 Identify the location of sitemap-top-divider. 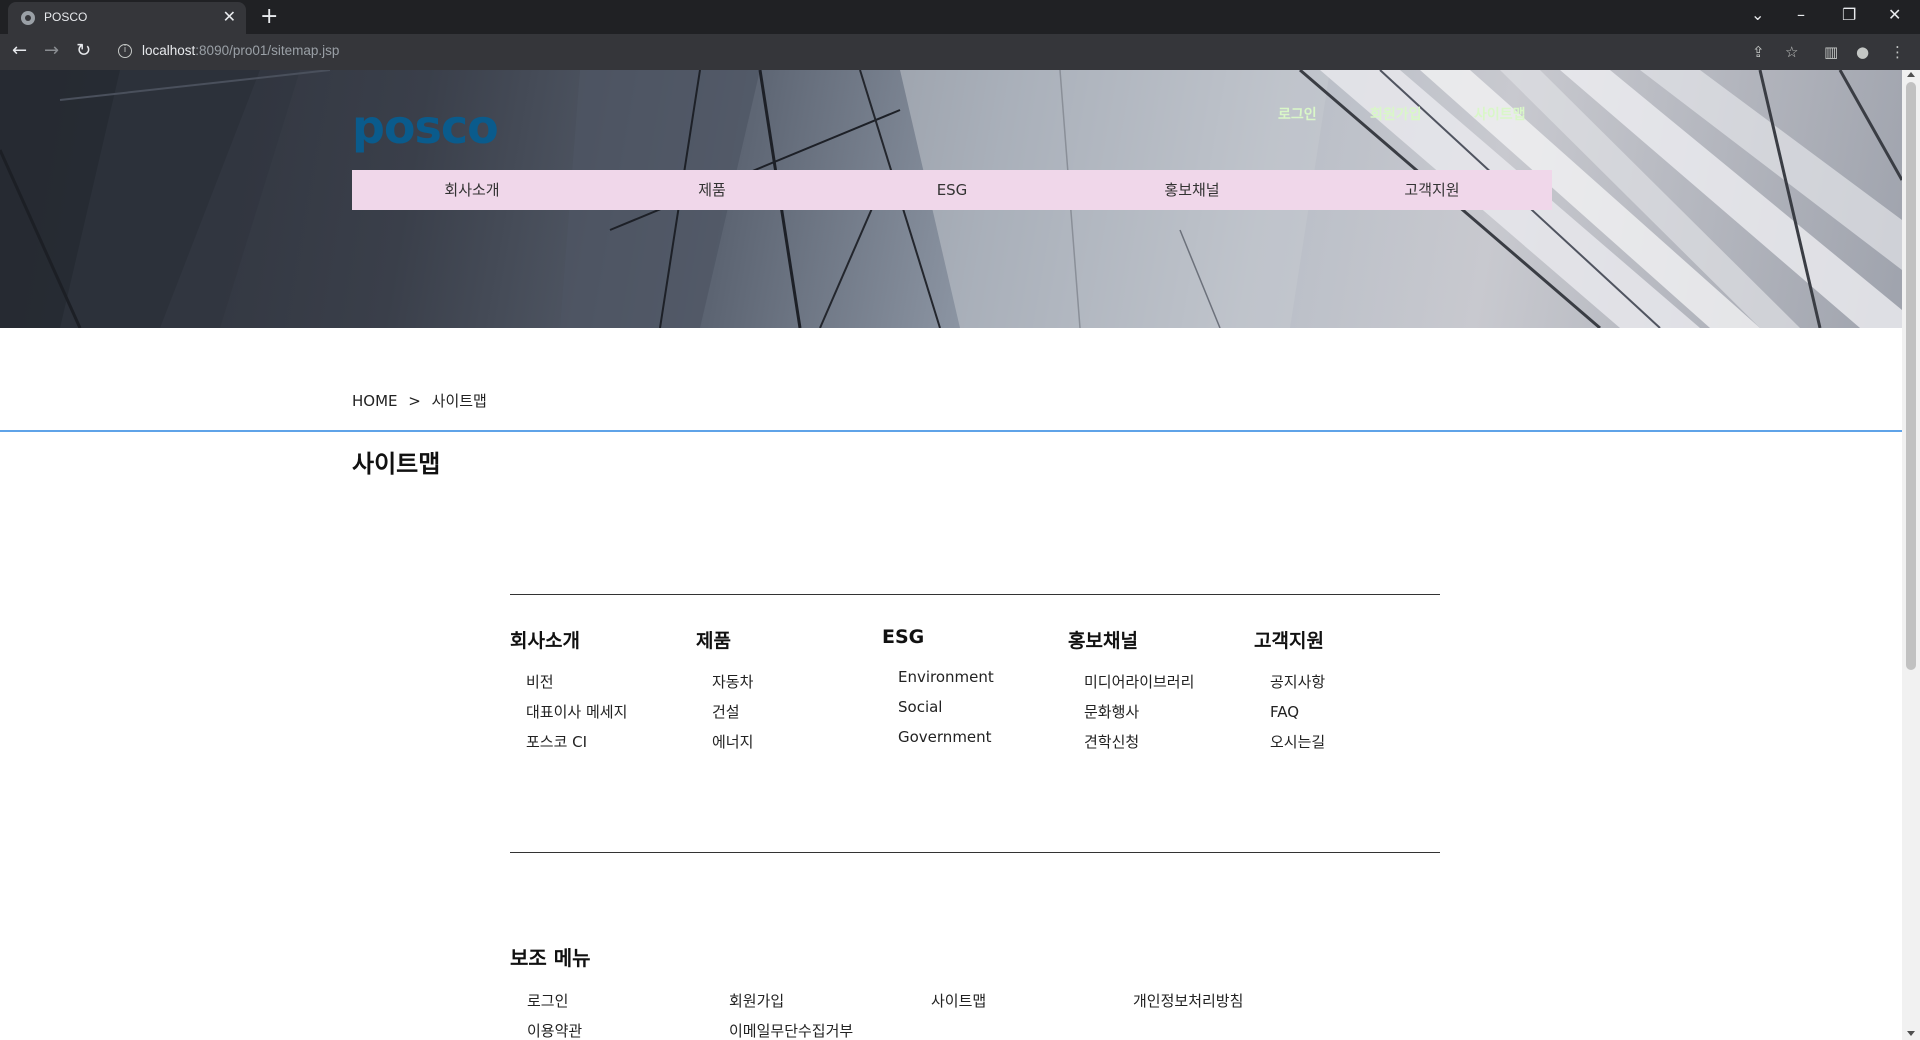
(975, 594).